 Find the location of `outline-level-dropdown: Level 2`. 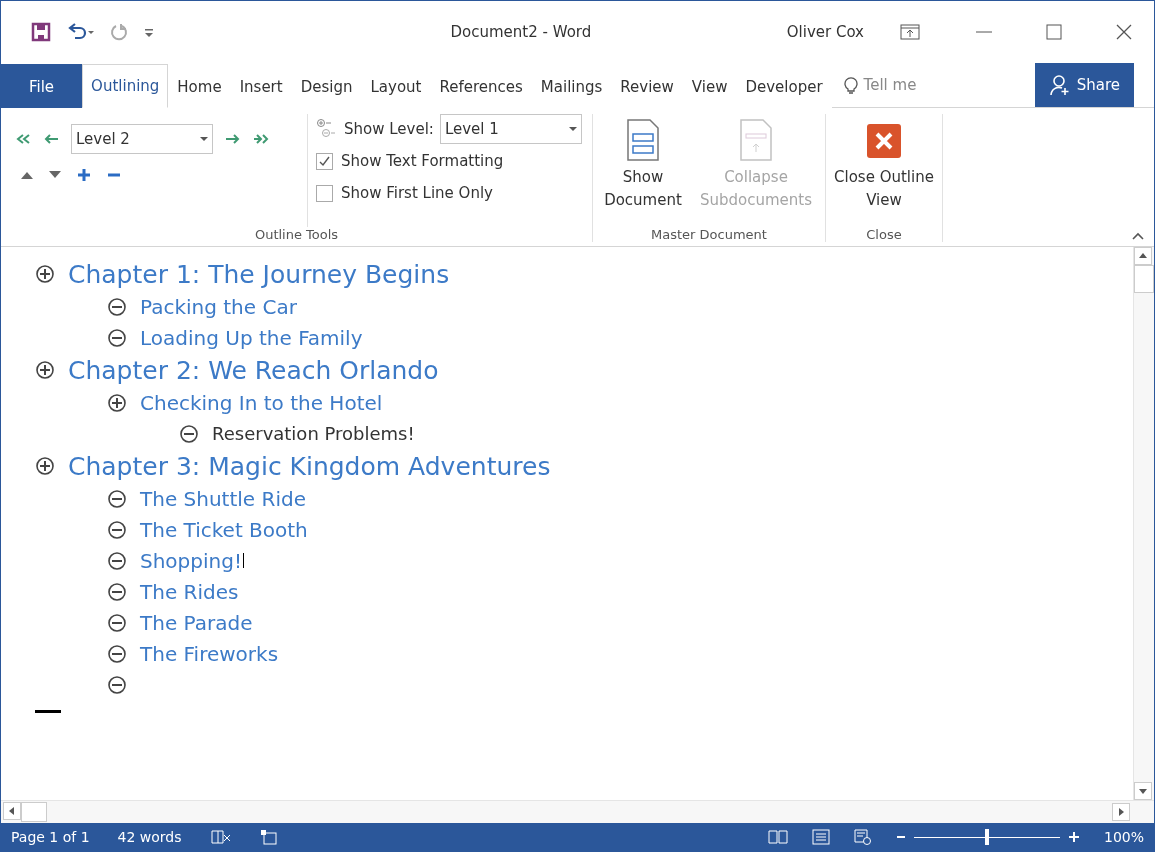

outline-level-dropdown: Level 2 is located at coordinates (142, 139).